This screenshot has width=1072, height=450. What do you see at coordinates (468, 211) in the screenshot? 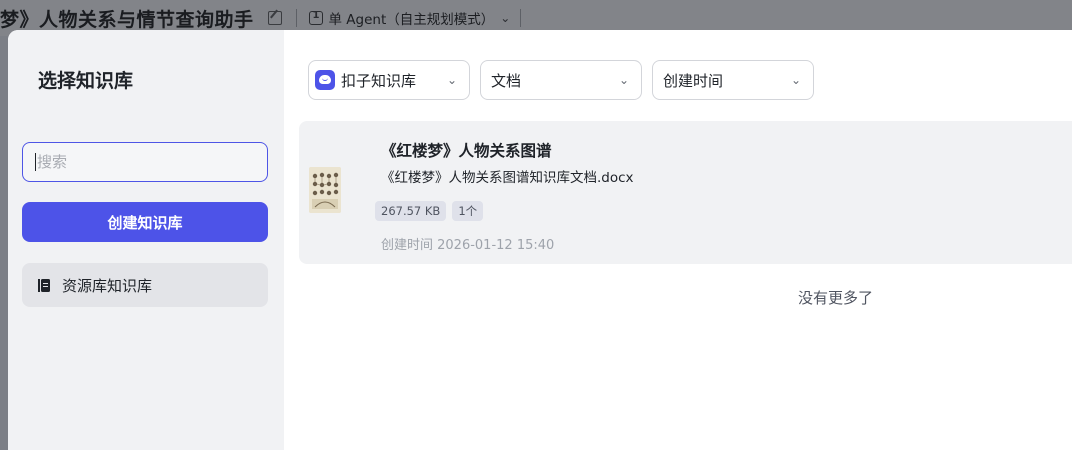
I see `file-count-badge: 1个` at bounding box center [468, 211].